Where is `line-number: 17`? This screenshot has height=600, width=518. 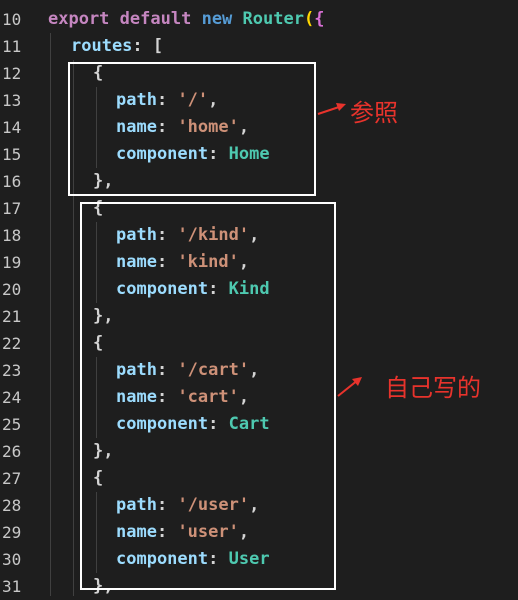
line-number: 17 is located at coordinates (12, 208).